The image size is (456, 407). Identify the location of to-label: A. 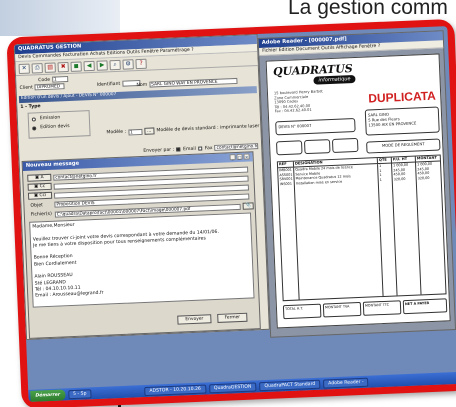
(42, 178).